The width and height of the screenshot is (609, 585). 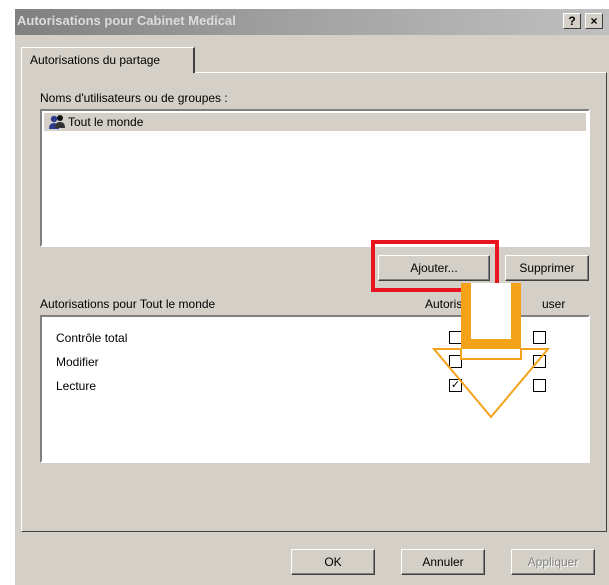 I want to click on apply-button-label: Appliquer, so click(x=553, y=562).